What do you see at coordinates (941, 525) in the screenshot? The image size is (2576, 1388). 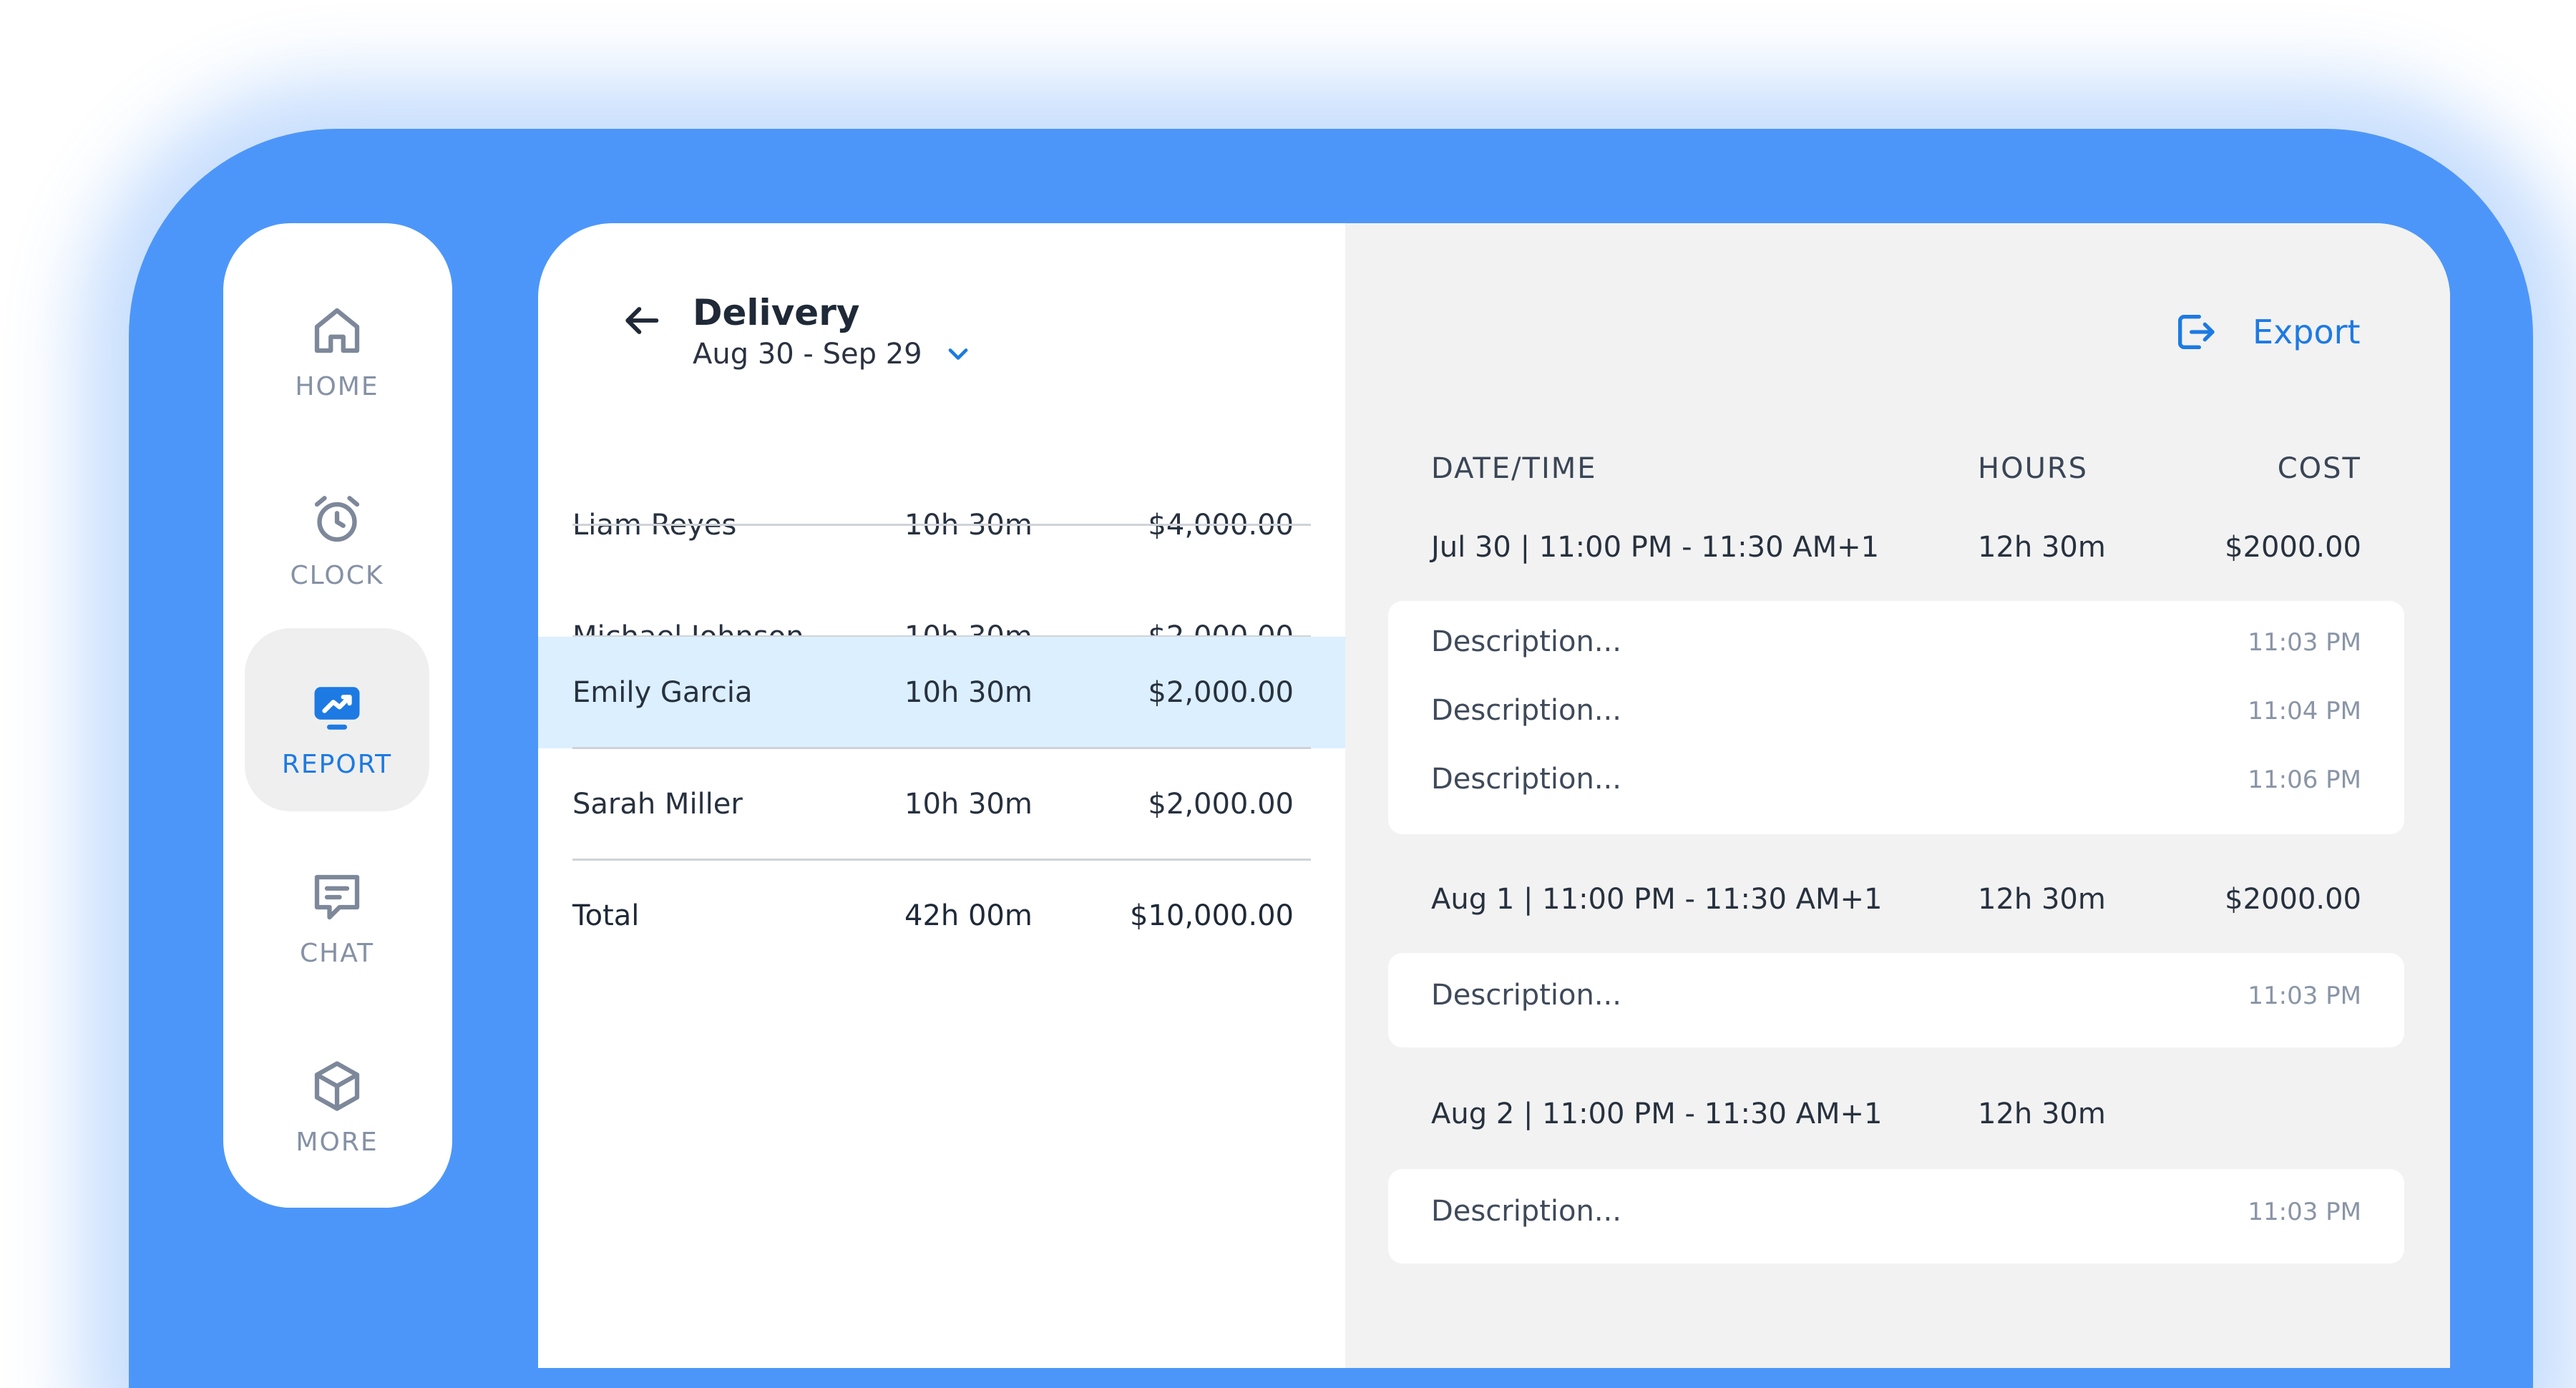 I see `row-divider` at bounding box center [941, 525].